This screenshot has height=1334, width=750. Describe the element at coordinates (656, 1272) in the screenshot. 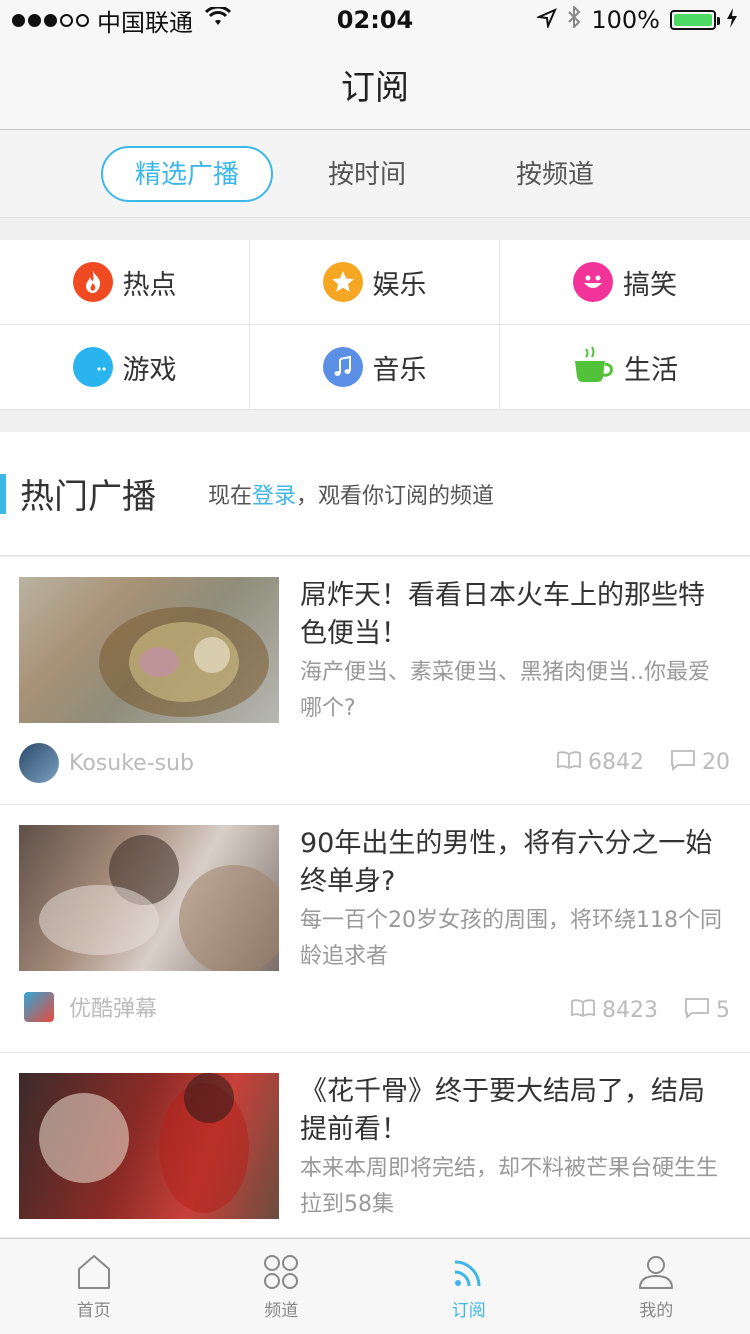

I see `user-icon` at that location.